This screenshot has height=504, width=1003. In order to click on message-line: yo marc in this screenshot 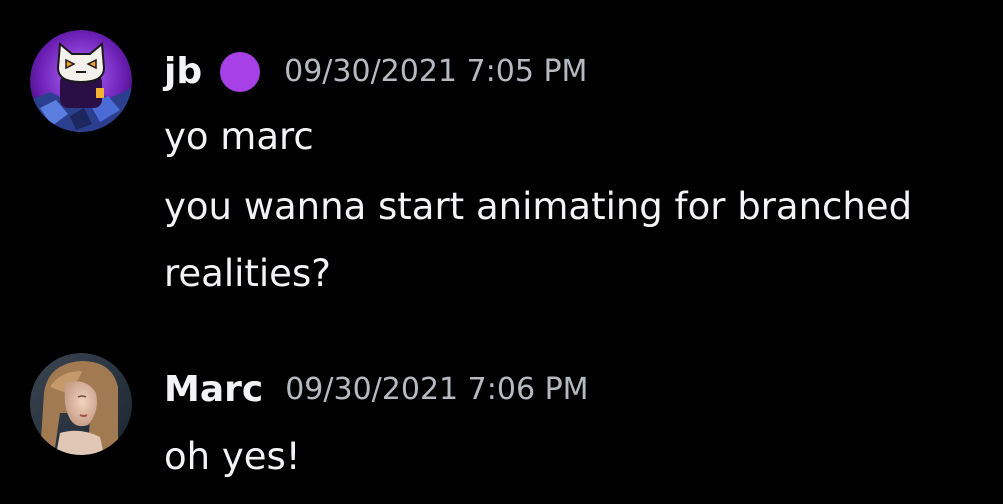, I will do `click(239, 136)`.